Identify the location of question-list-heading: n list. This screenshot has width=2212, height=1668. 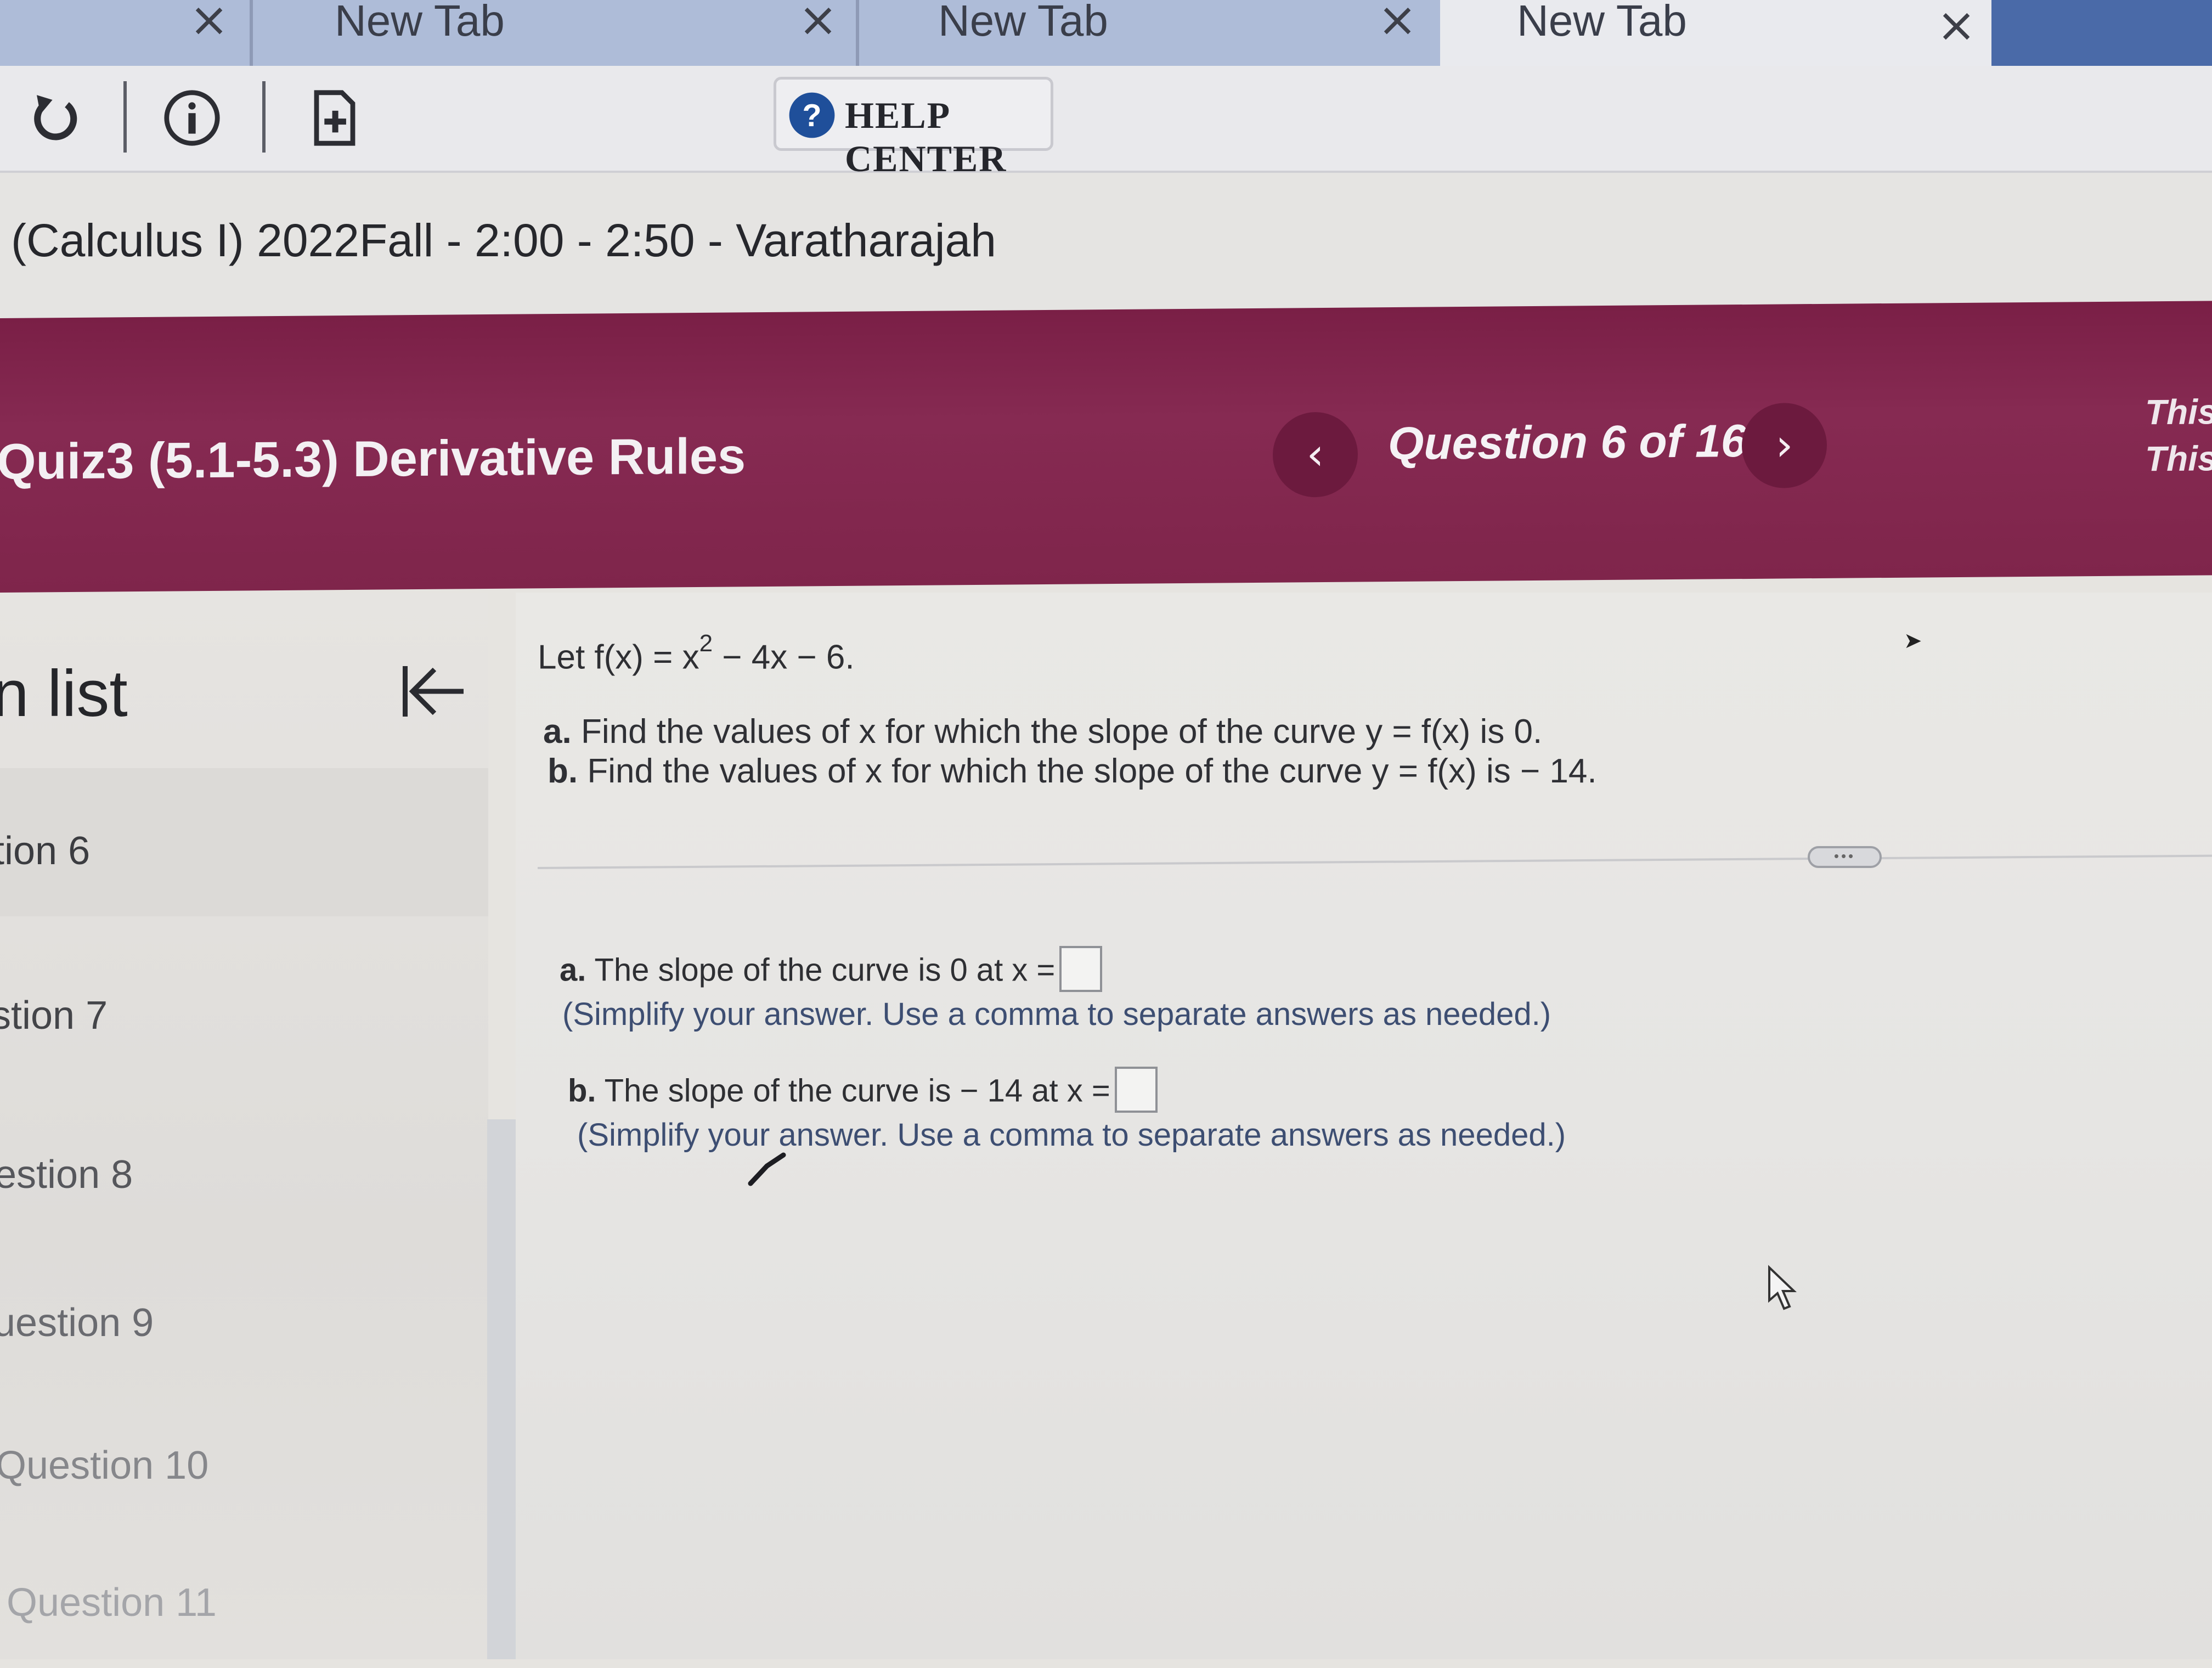
(64, 693).